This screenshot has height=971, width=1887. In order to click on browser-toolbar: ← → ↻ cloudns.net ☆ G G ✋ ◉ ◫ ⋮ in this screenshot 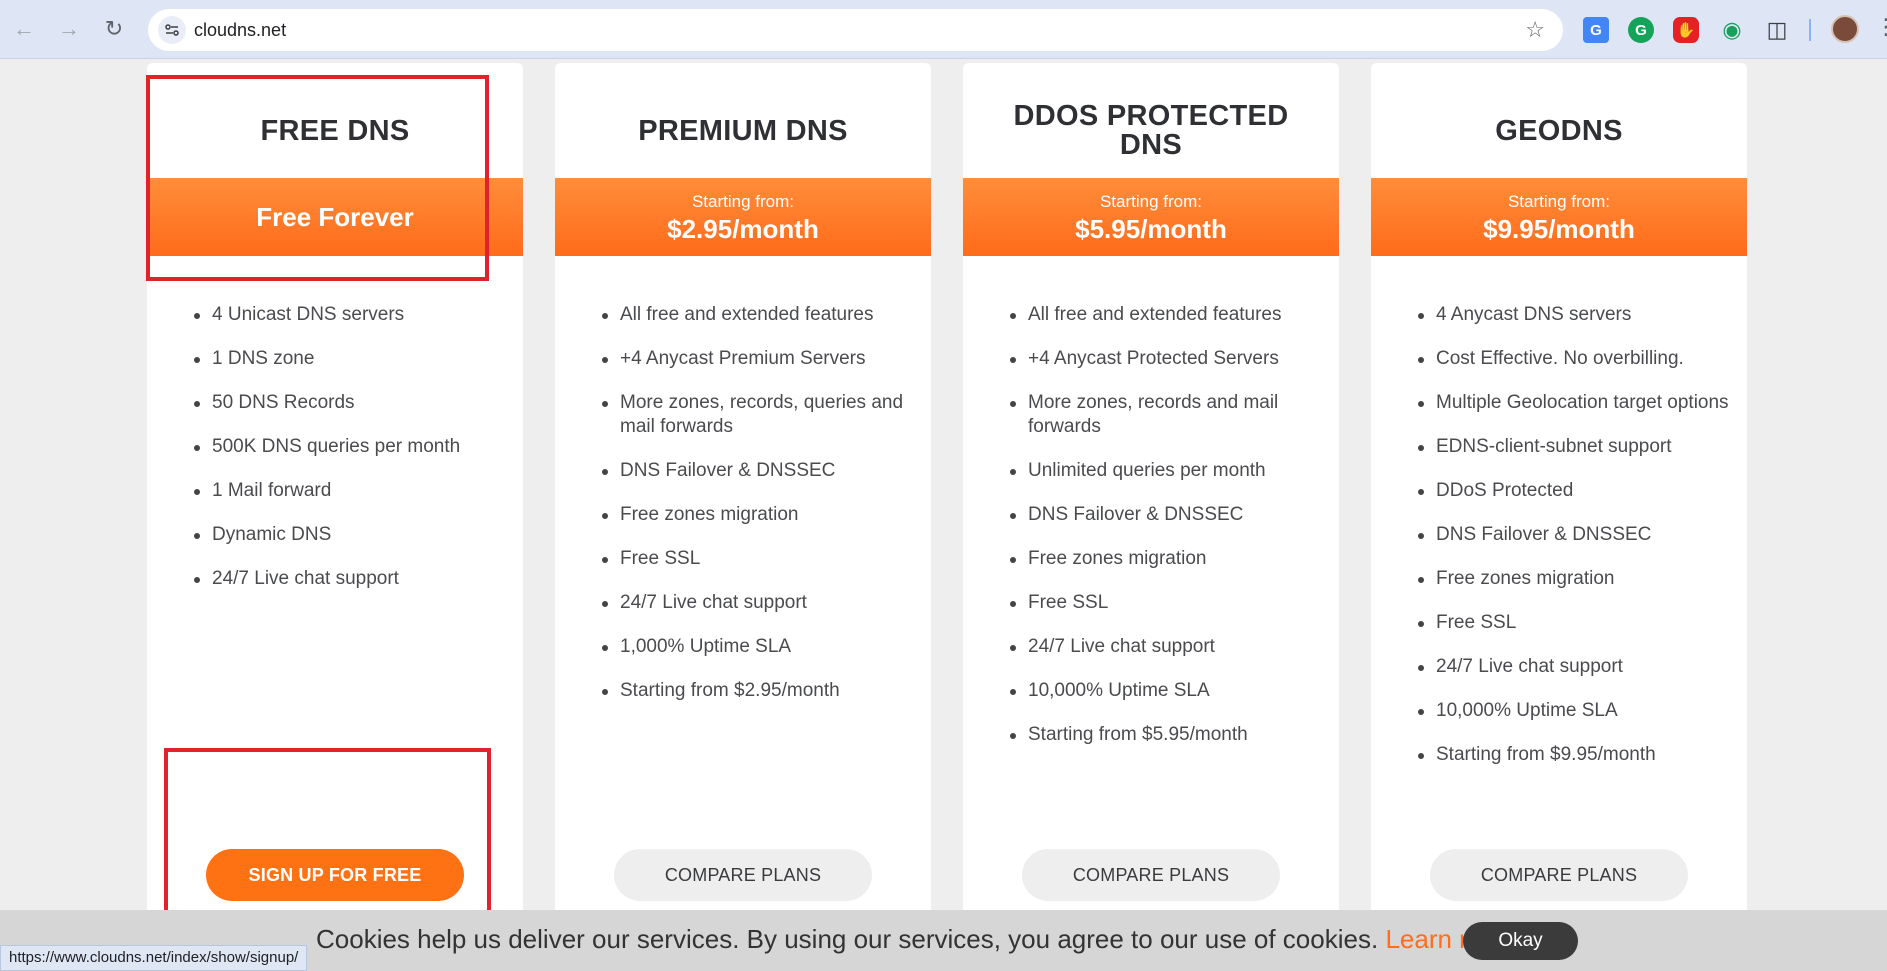, I will do `click(943, 29)`.